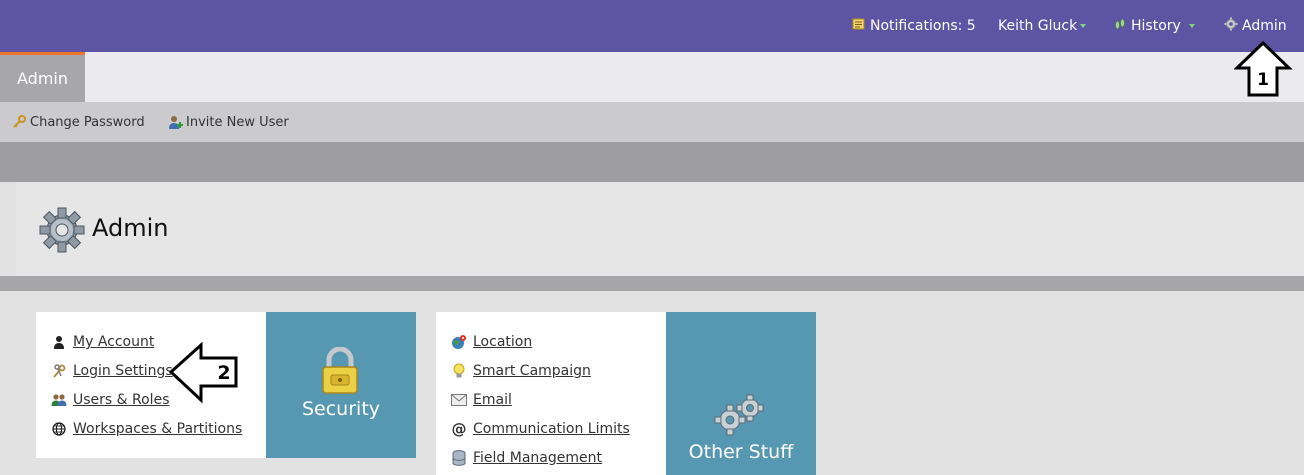  I want to click on users-roles-link: Users & Roles, so click(110, 400).